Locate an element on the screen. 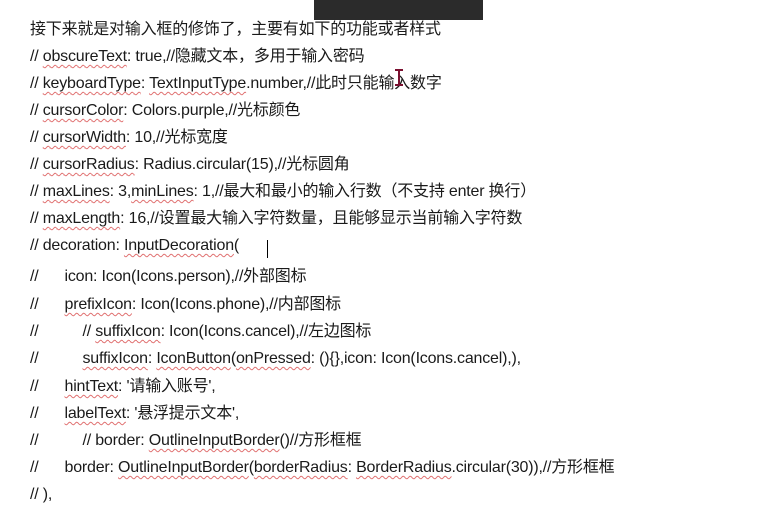  text-segment: : Icon(Icons.cancel),//左边图标 is located at coordinates (266, 331).